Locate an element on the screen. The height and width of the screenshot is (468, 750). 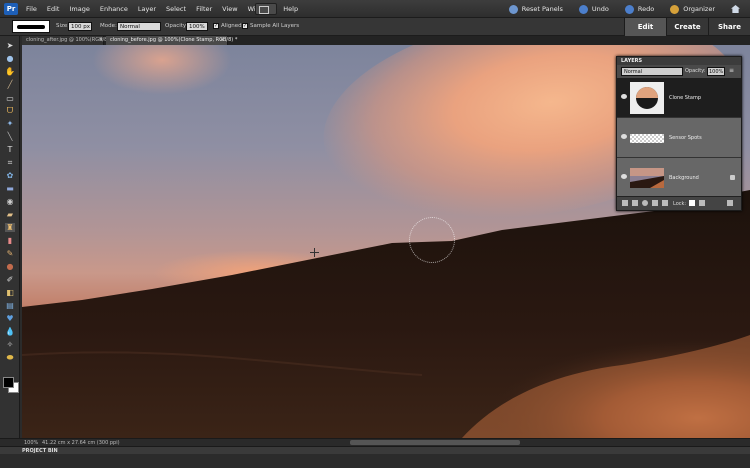
spot-healing-tool-icon: ▰ is located at coordinates (10, 214).